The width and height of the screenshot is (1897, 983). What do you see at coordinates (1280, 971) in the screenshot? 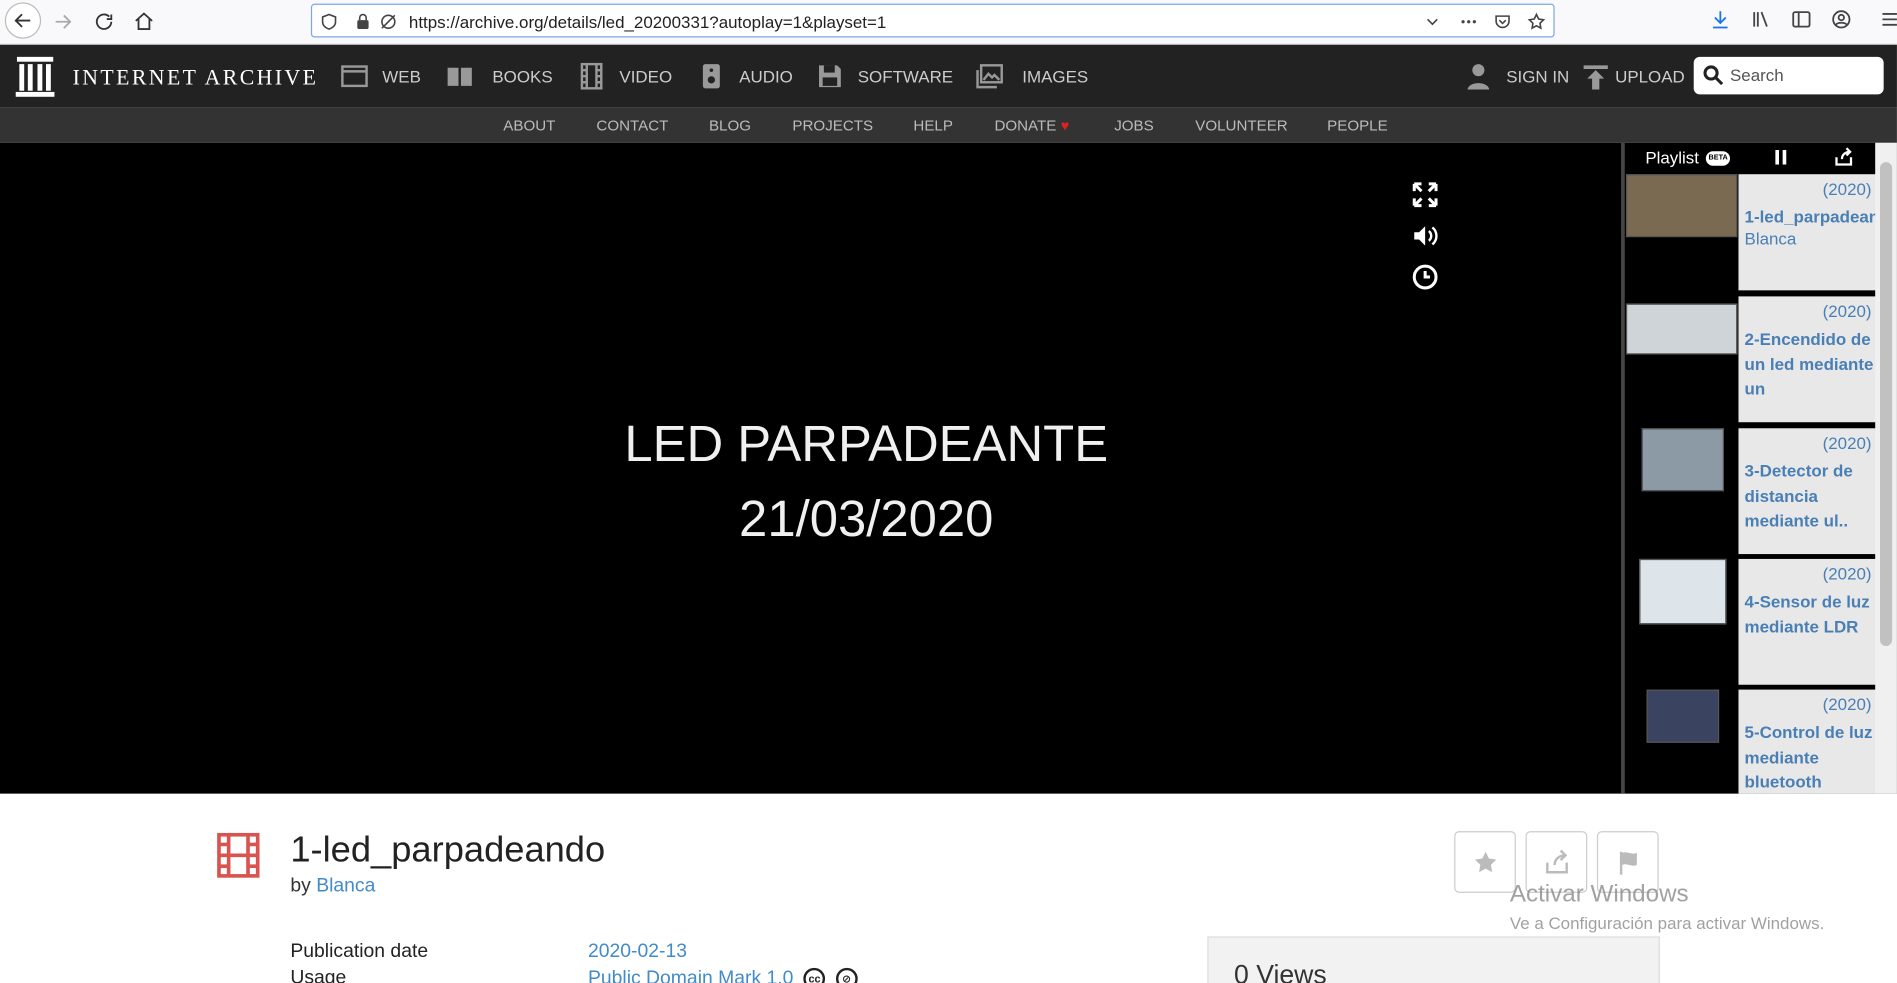
I see `views-count: 0 Views` at bounding box center [1280, 971].